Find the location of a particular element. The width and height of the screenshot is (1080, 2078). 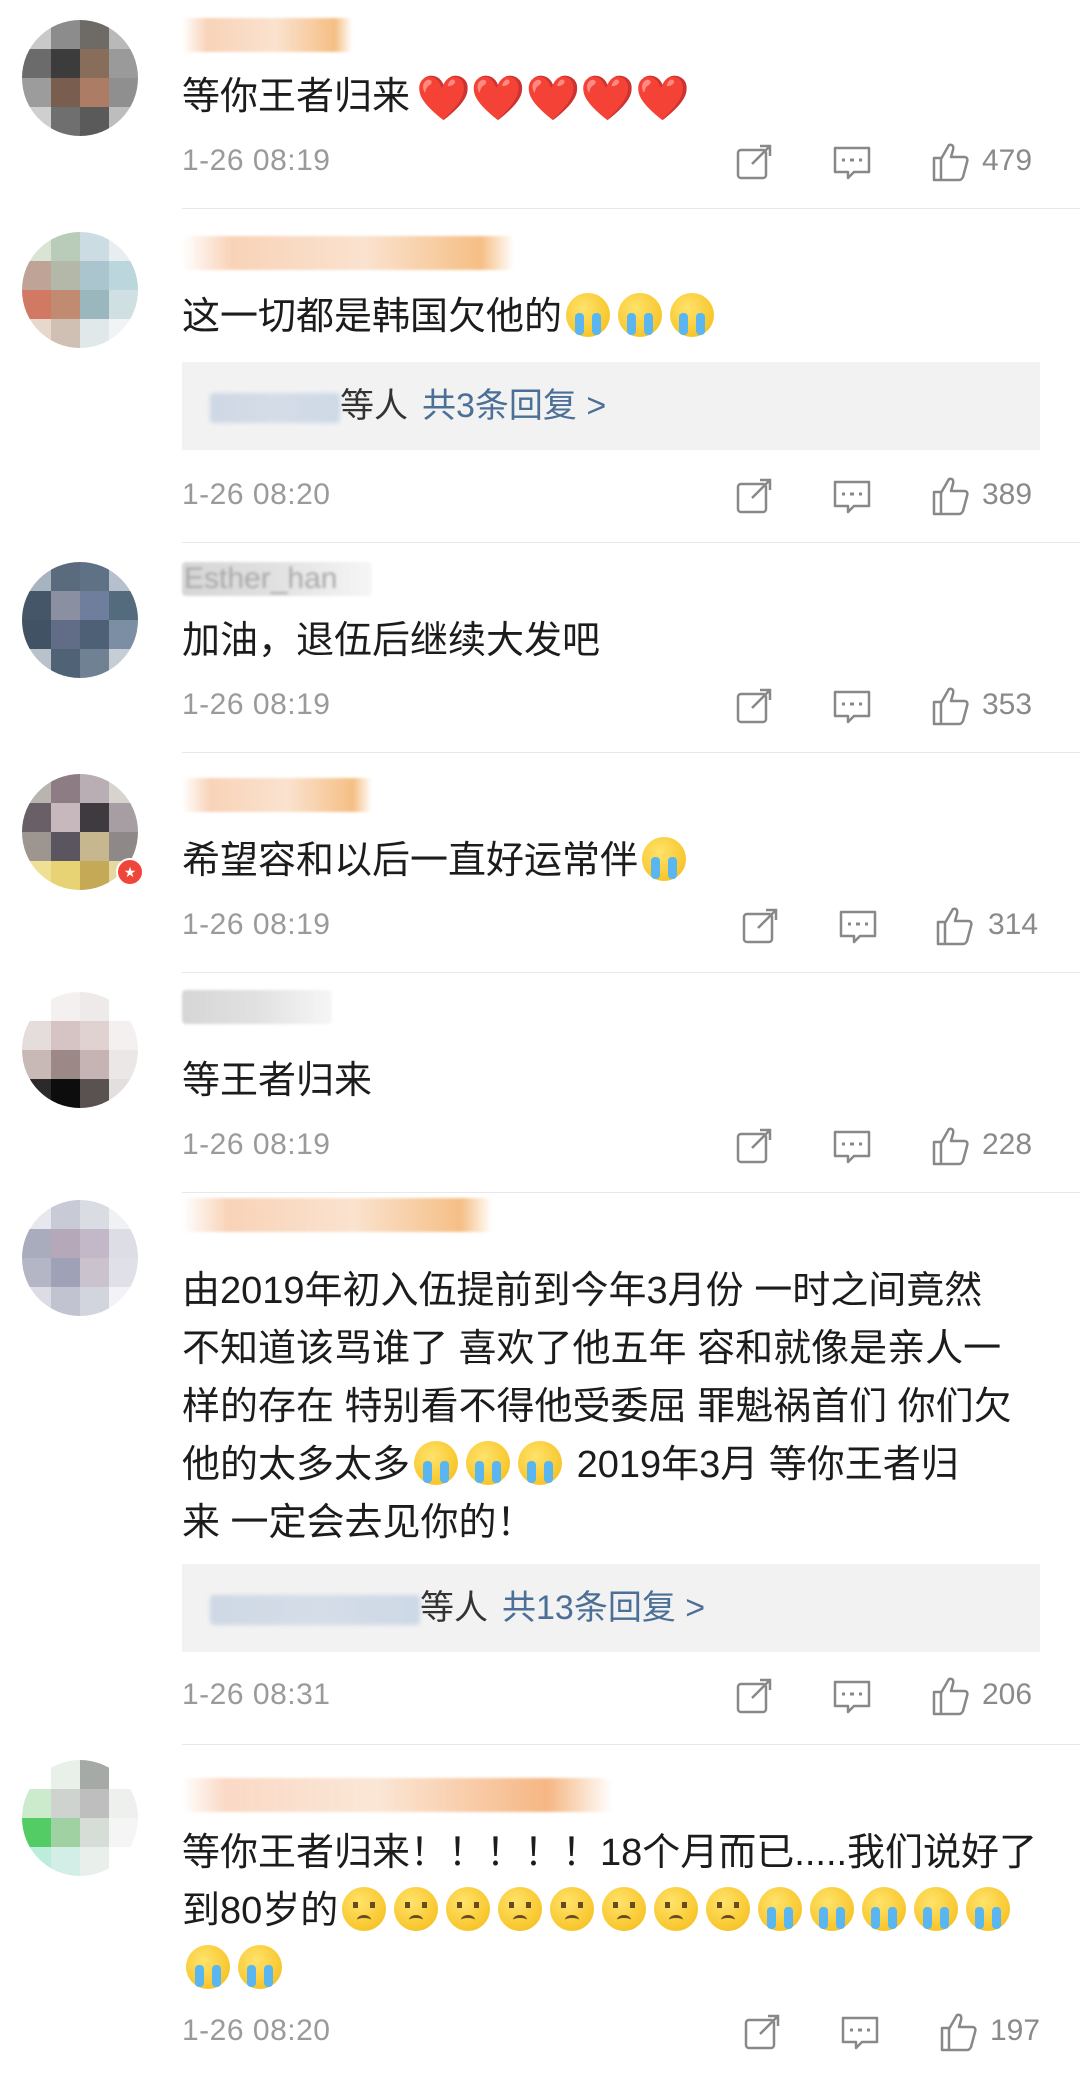

comment-text: 等你王者归来！！！！！18个月而已.....我们说好了 到80岁的 is located at coordinates (612, 1911).